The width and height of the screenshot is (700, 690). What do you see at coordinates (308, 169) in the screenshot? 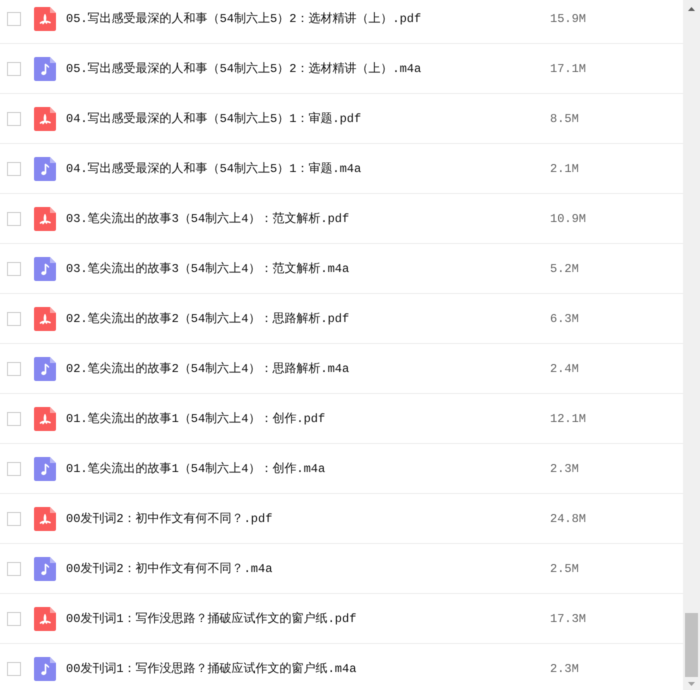
I see `file-name: 04.写出感受最深的人和事（54制六上5）1：审题.m4a` at bounding box center [308, 169].